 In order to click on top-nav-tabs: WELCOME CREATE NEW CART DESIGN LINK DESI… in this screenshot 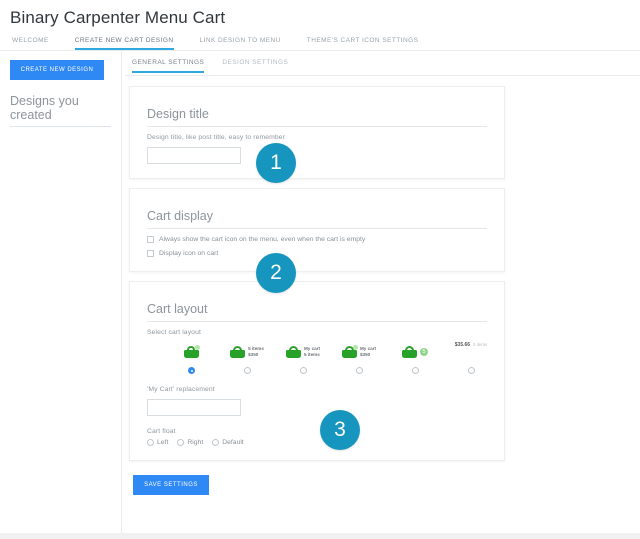, I will do `click(320, 39)`.